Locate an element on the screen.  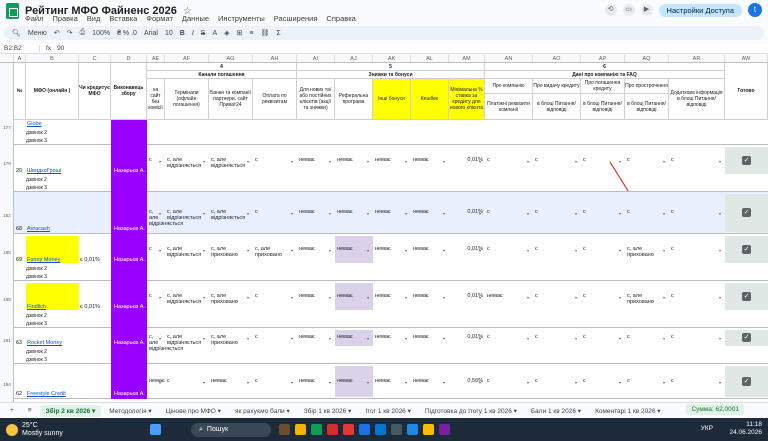
row-number: 188 is located at coordinates (7, 299).